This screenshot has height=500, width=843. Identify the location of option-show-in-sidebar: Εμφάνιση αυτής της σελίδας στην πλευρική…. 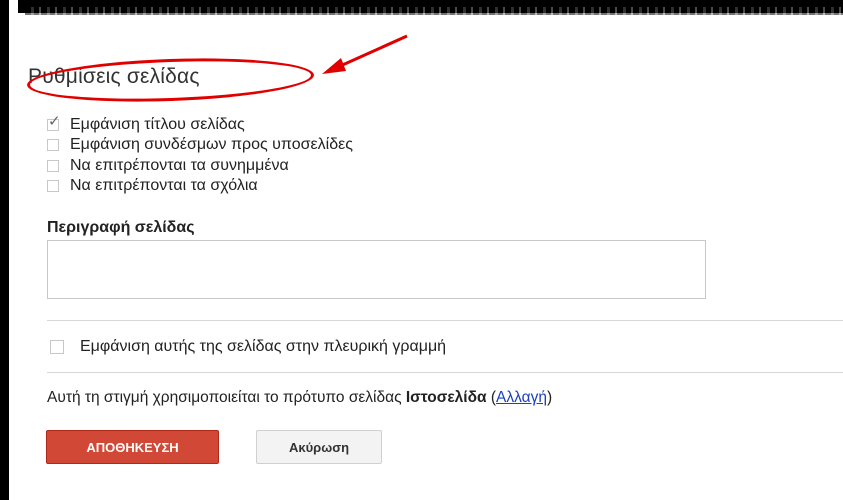
(248, 347).